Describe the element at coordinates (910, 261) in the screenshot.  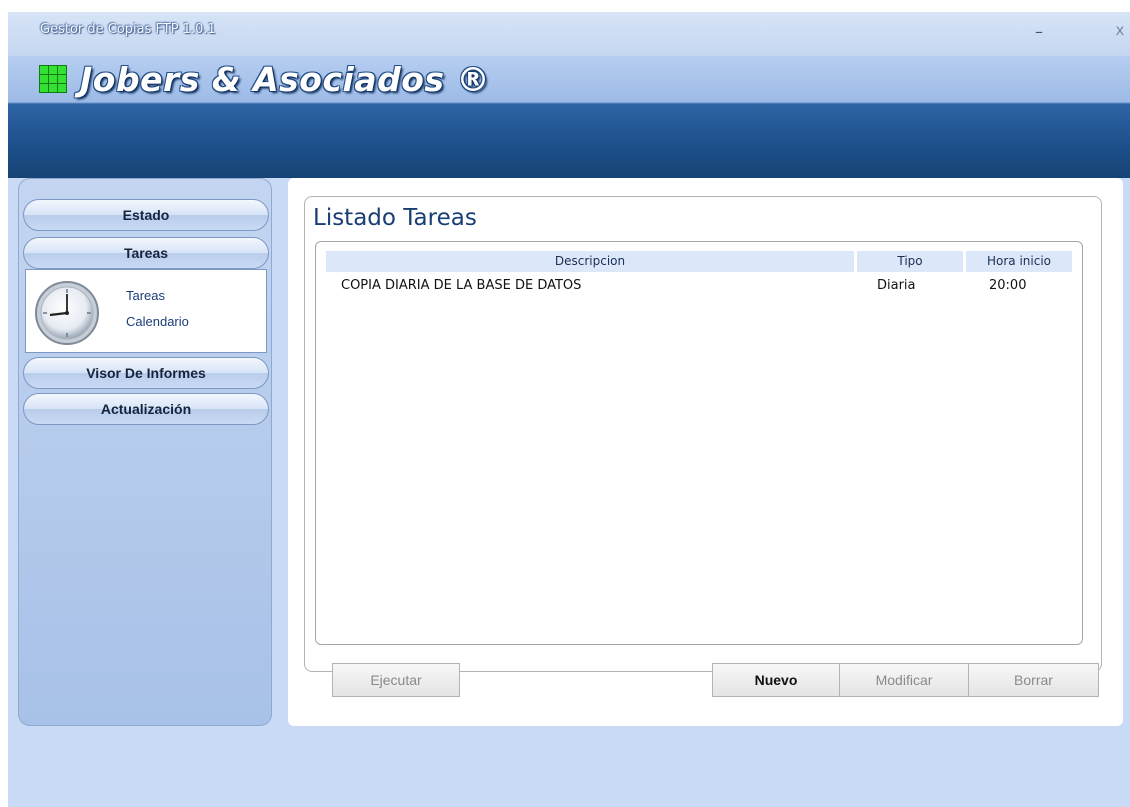
I see `column-header-tipo: Tipo` at that location.